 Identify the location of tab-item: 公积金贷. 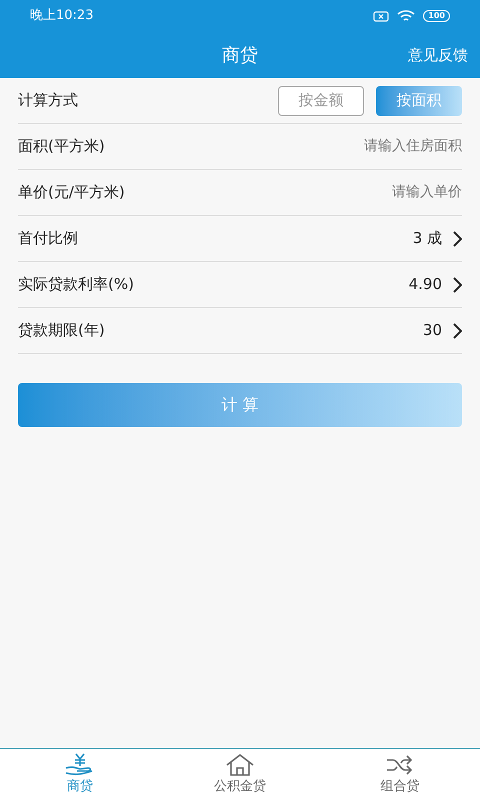
(240, 774).